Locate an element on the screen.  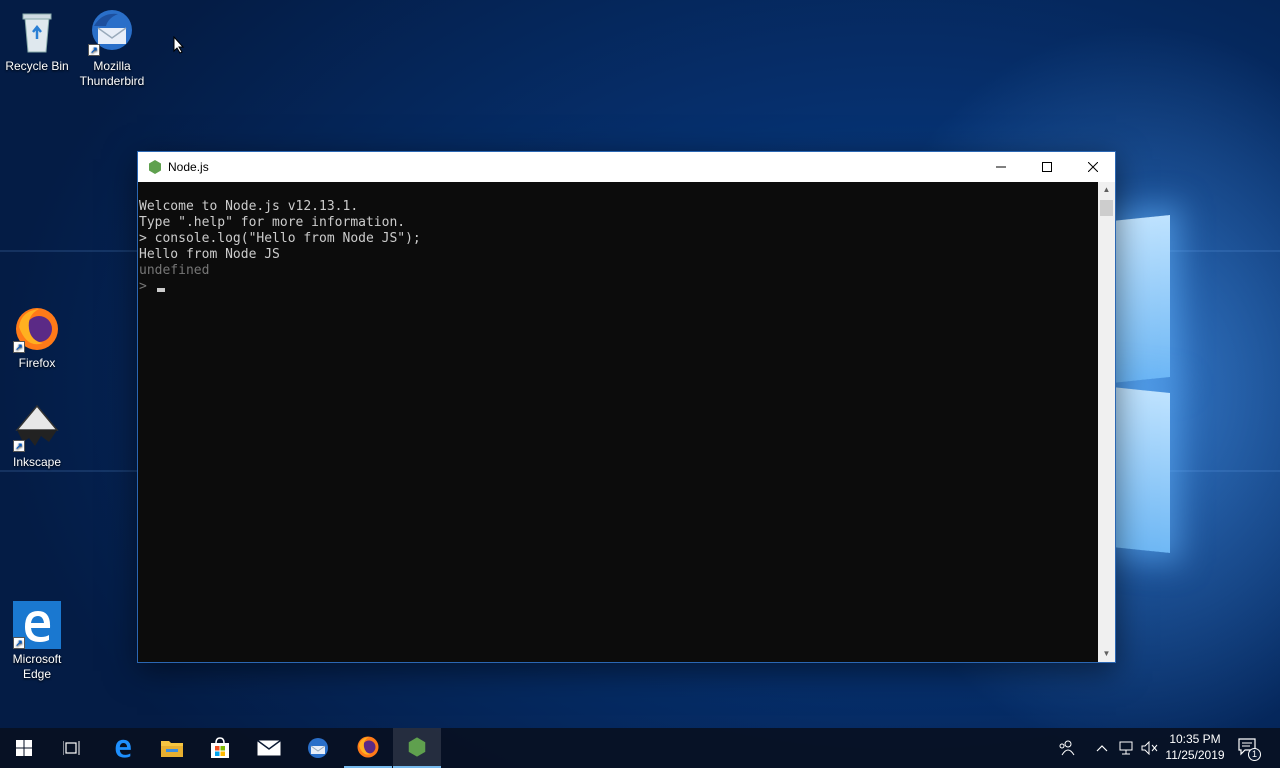
console-prompt-line: > is located at coordinates (619, 287).